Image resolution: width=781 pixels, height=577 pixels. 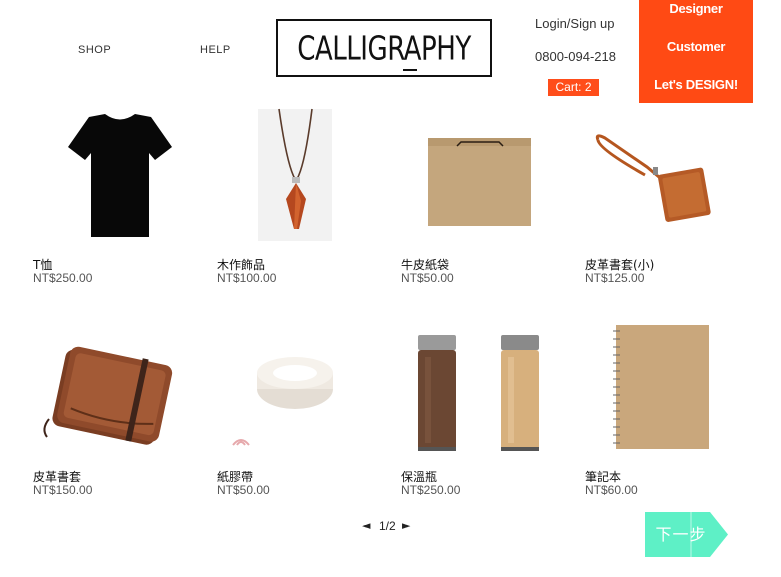 I want to click on phone-number: 0800-094-218, so click(x=575, y=56).